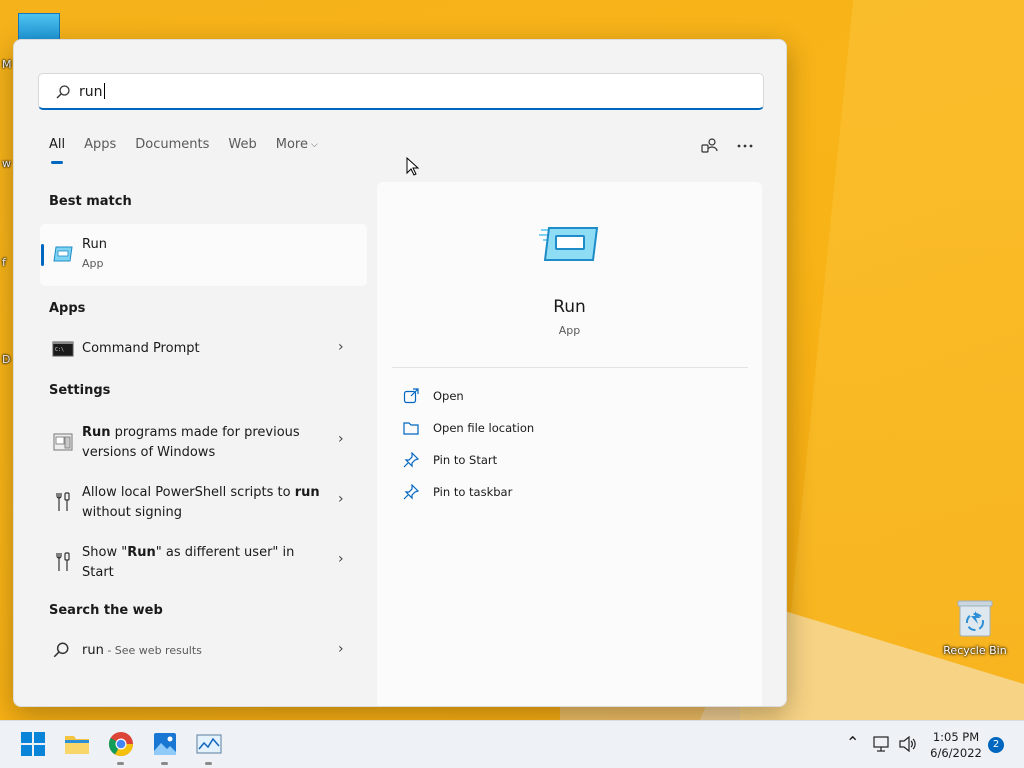 The image size is (1024, 768). Describe the element at coordinates (209, 744) in the screenshot. I see `task-manager-icon` at that location.